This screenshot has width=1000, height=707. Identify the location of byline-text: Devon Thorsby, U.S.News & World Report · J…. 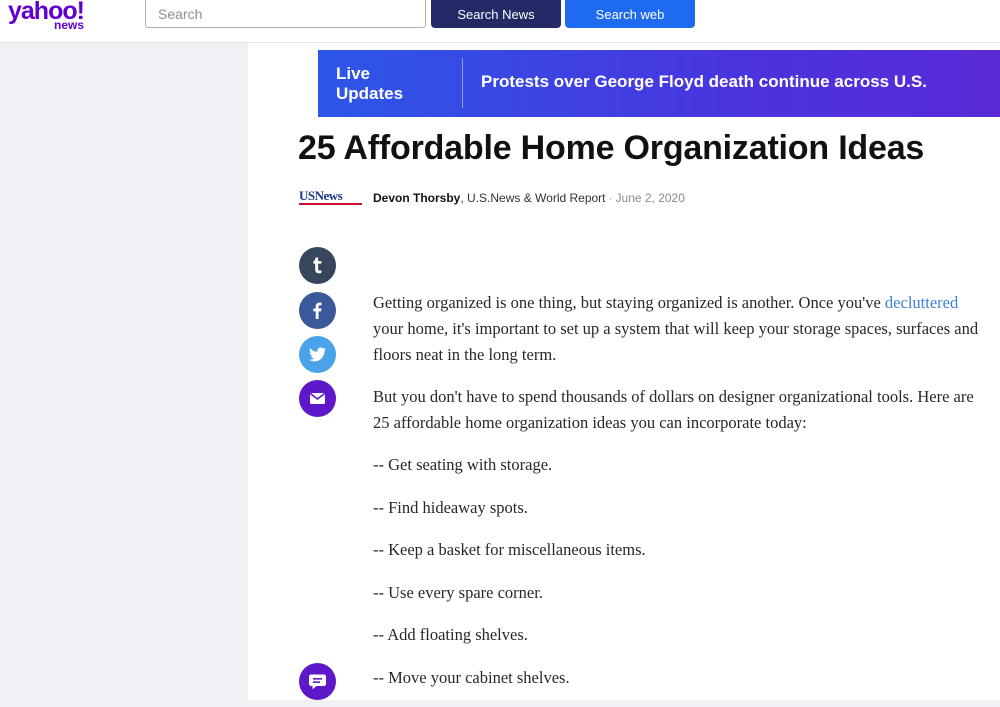
(529, 198).